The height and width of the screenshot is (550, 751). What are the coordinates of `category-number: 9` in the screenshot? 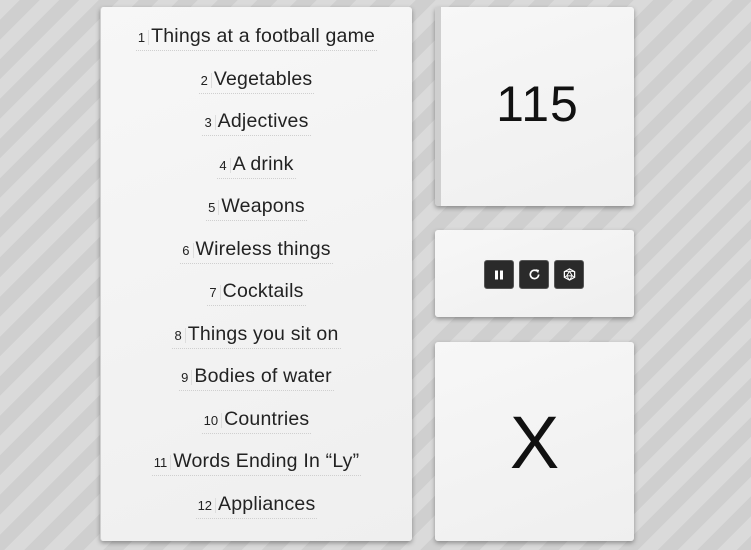 It's located at (187, 377).